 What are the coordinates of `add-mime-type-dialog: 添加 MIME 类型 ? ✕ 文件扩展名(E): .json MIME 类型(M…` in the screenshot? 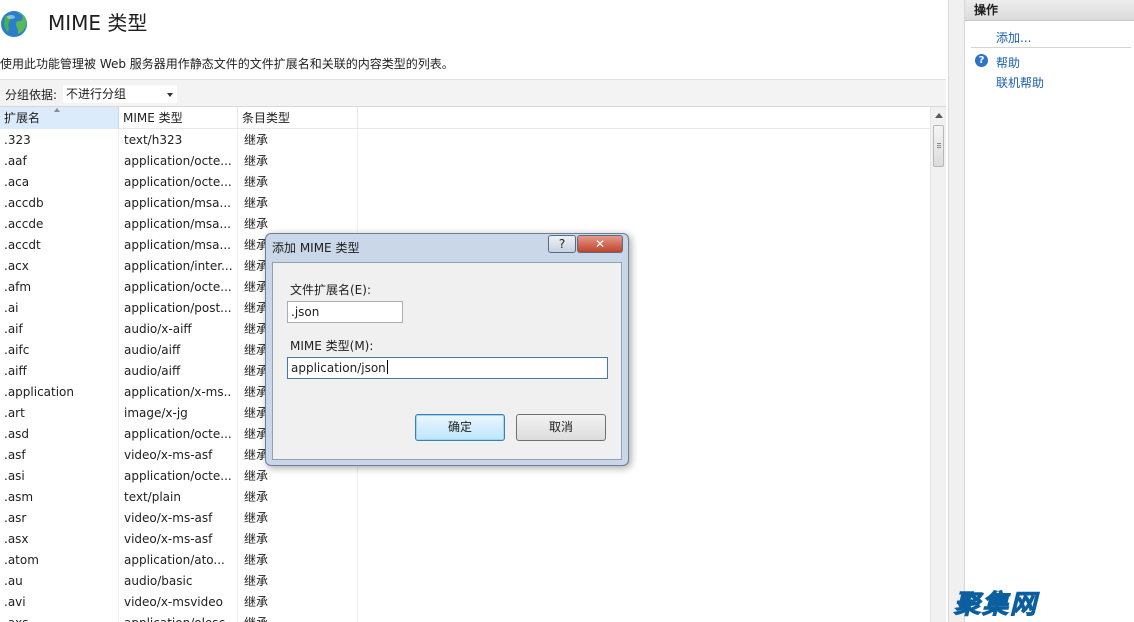 It's located at (447, 349).